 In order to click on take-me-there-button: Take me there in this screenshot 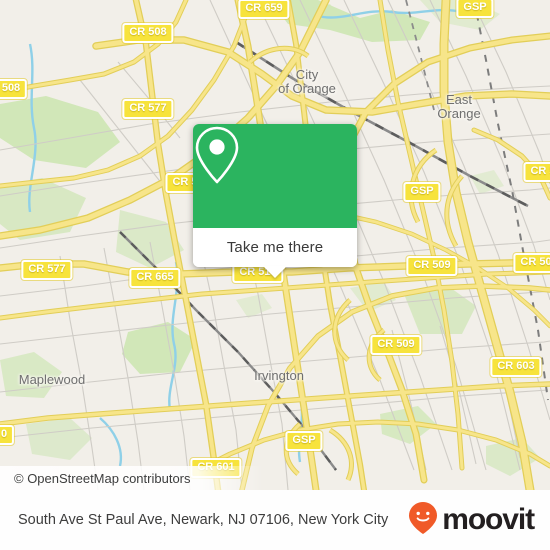, I will do `click(275, 247)`.